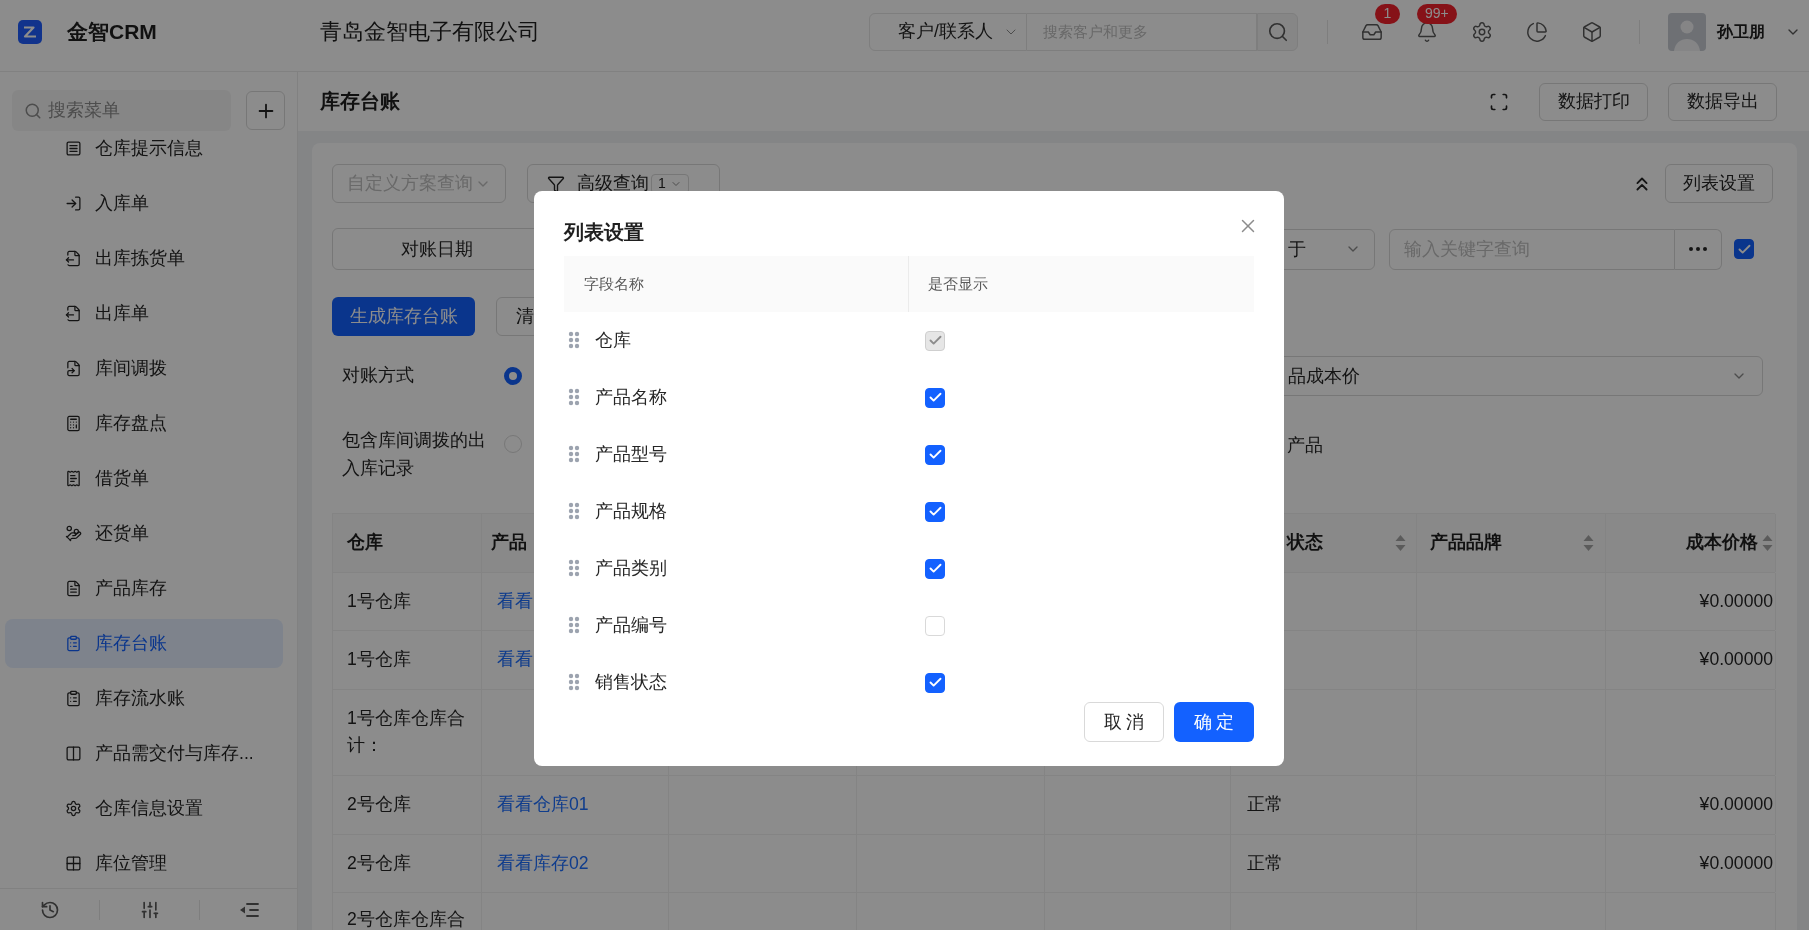 The width and height of the screenshot is (1809, 930). What do you see at coordinates (1466, 542) in the screenshot?
I see `column-header: 产品品牌` at bounding box center [1466, 542].